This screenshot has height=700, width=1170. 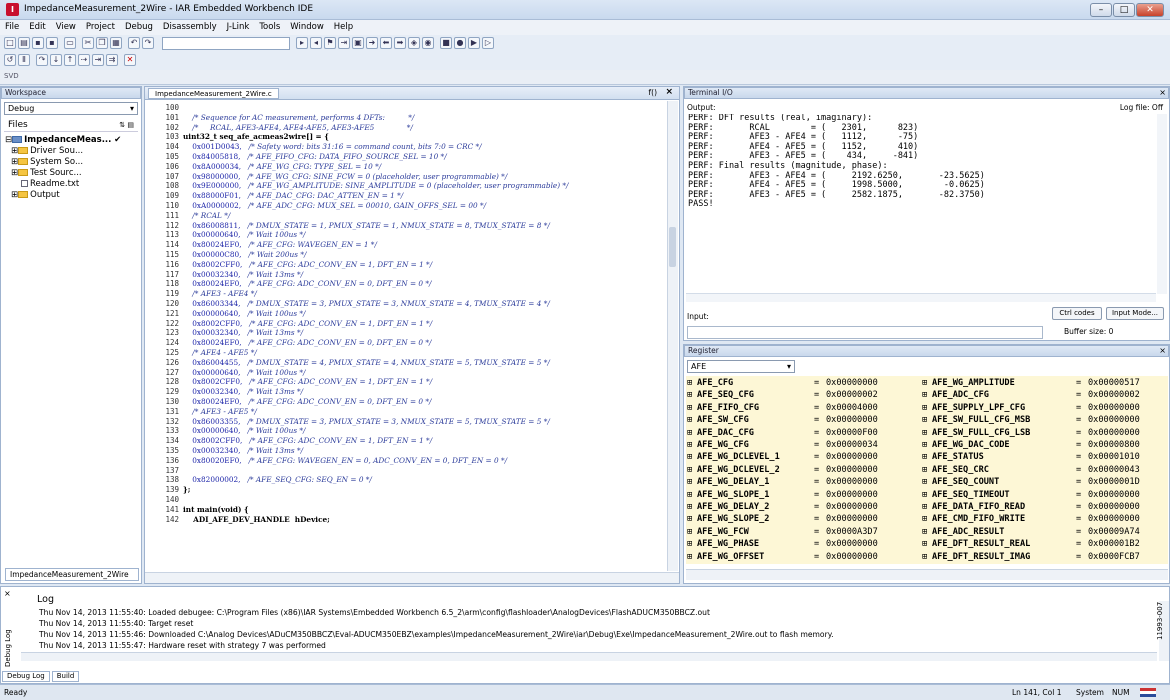 What do you see at coordinates (88, 43) in the screenshot?
I see `cut-icon: ✂` at bounding box center [88, 43].